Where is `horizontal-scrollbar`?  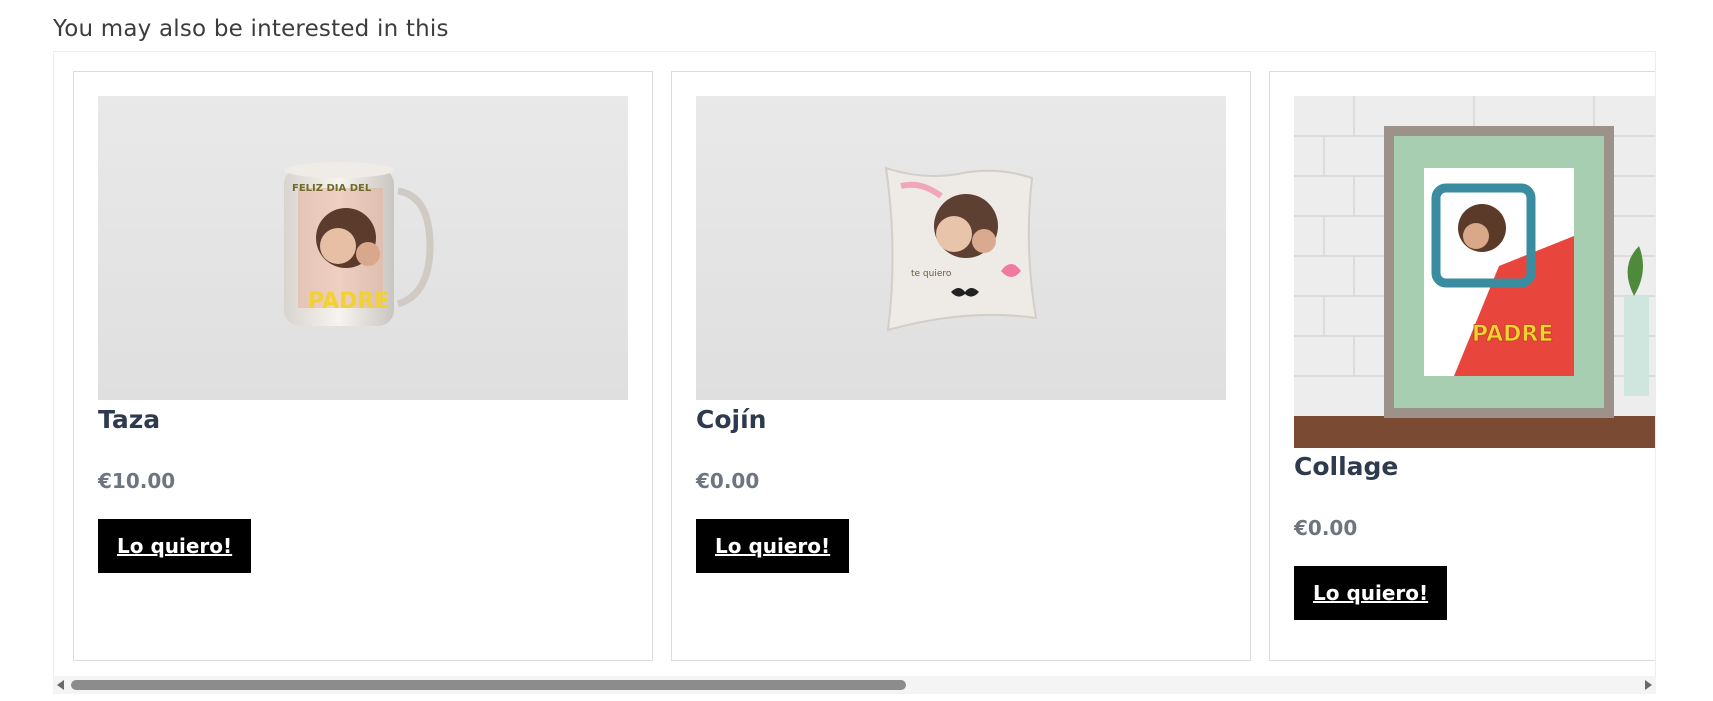 horizontal-scrollbar is located at coordinates (854, 685).